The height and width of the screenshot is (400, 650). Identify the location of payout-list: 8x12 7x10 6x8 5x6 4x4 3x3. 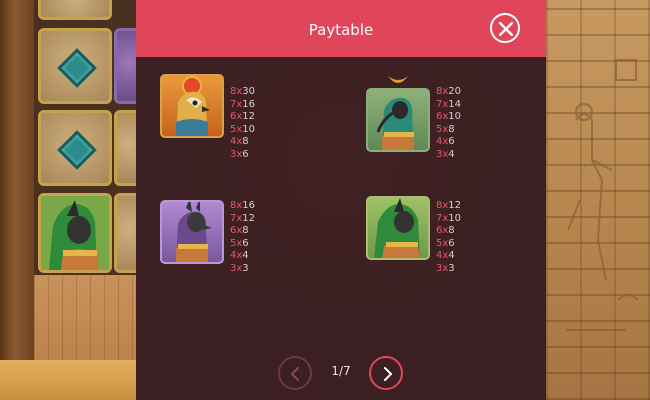
(448, 237).